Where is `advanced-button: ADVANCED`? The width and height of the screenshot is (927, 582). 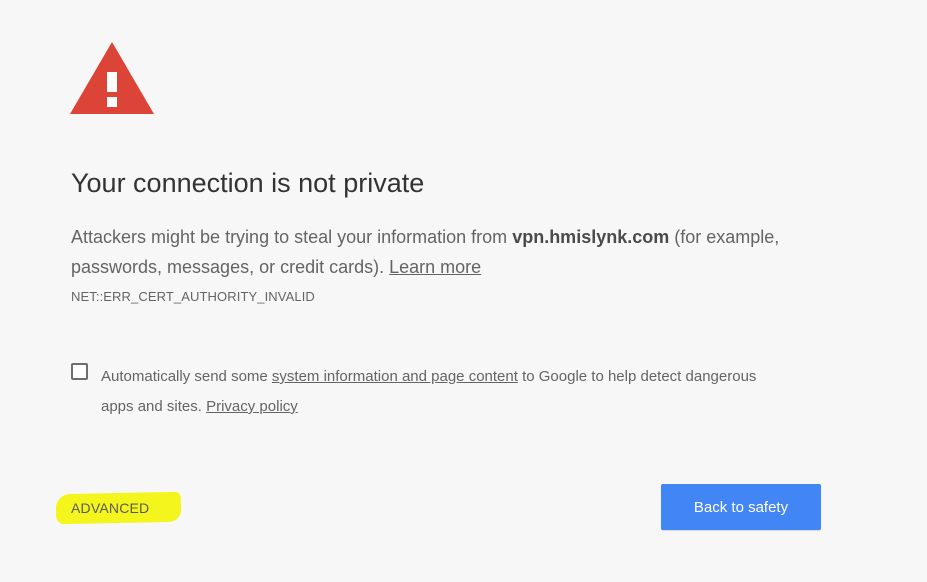 advanced-button: ADVANCED is located at coordinates (118, 509).